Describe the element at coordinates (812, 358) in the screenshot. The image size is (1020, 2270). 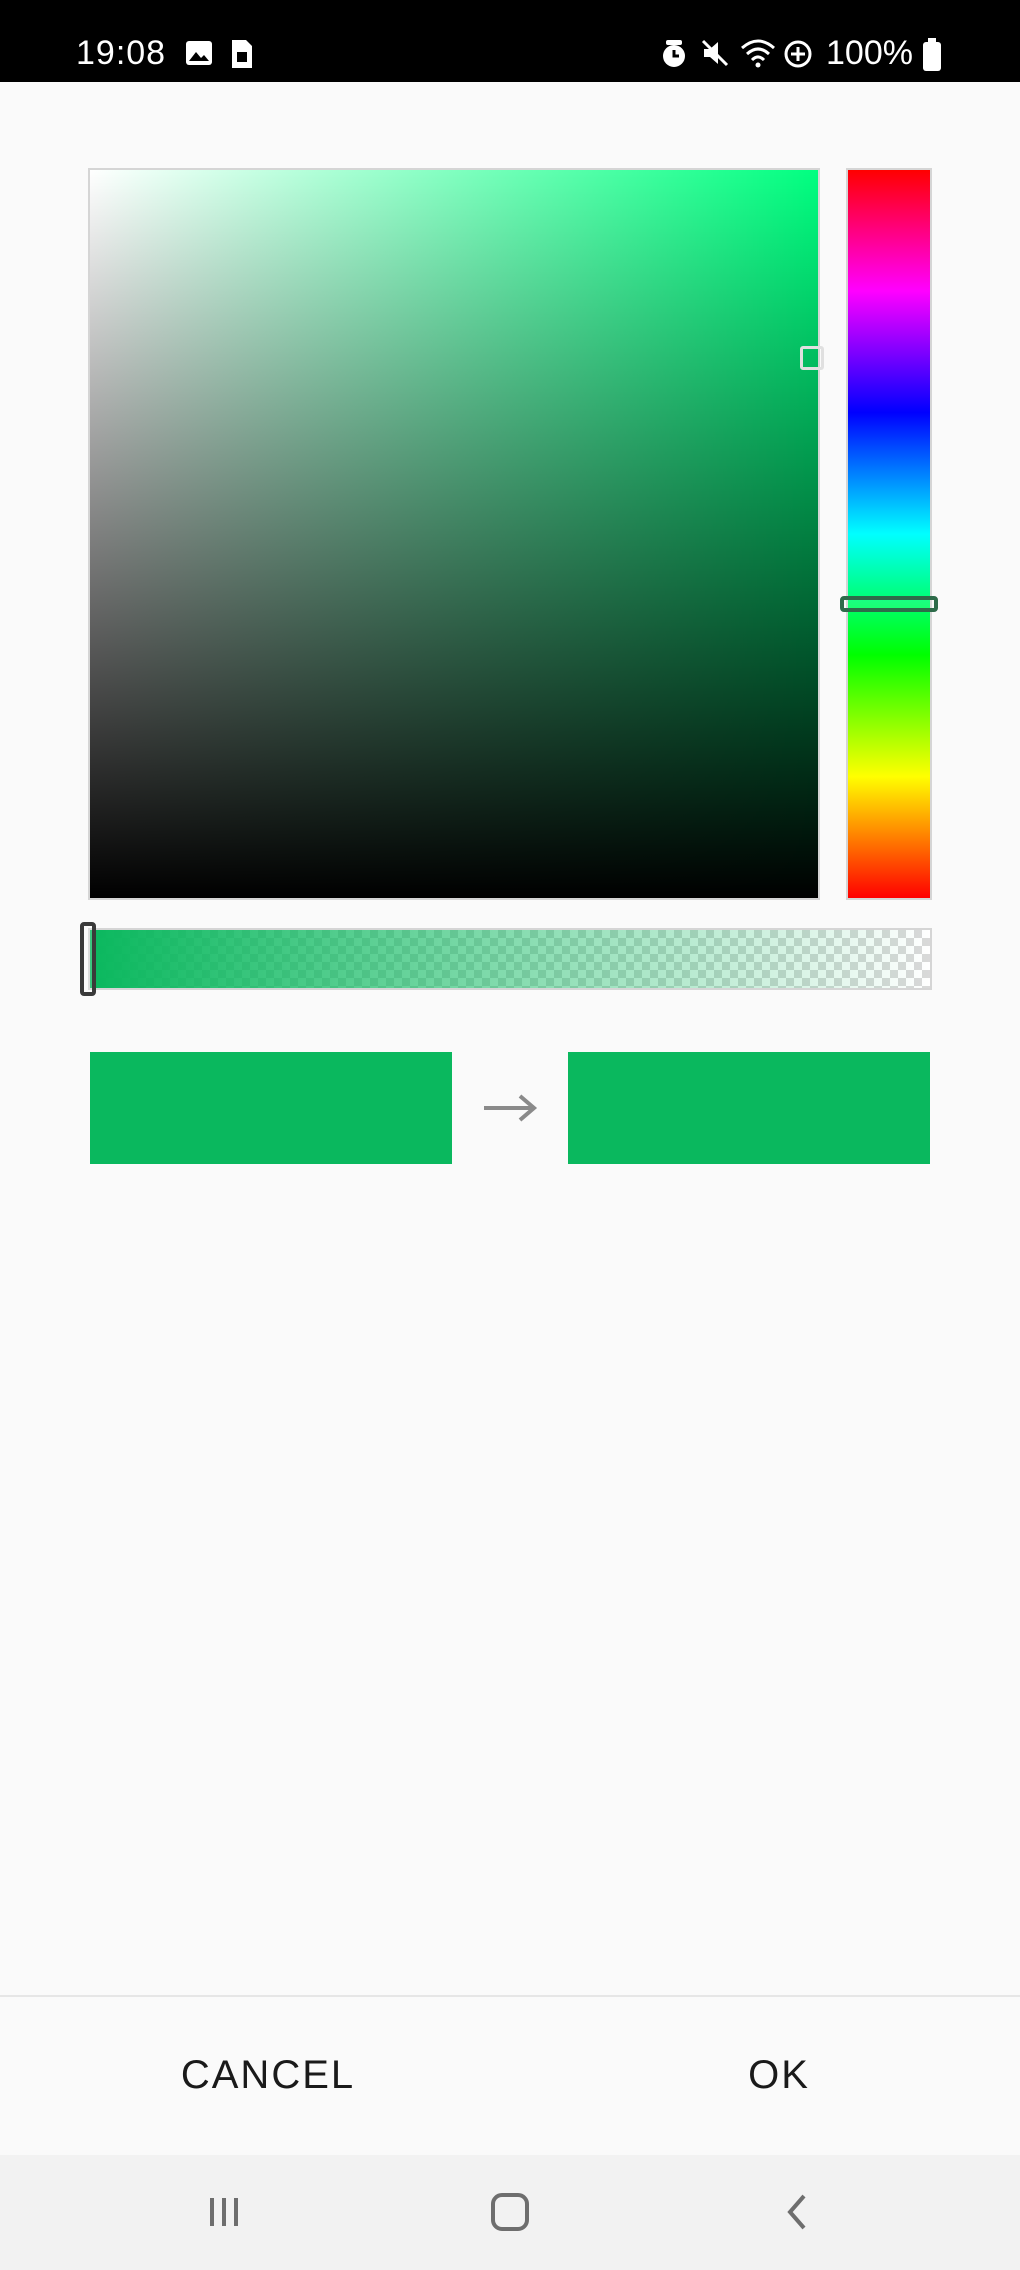
I see `saturation-value-cursor` at that location.